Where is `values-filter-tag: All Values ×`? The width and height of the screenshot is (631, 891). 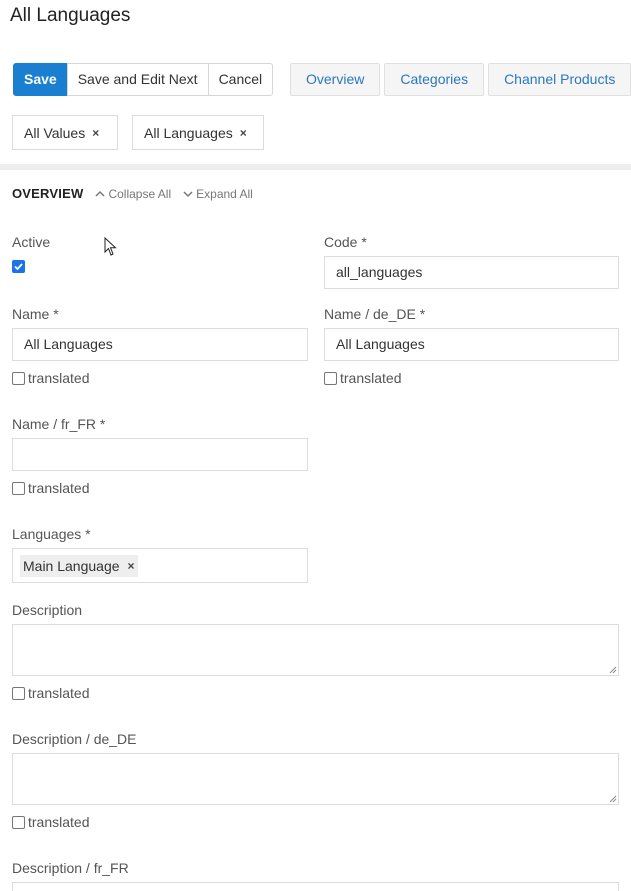
values-filter-tag: All Values × is located at coordinates (61, 133).